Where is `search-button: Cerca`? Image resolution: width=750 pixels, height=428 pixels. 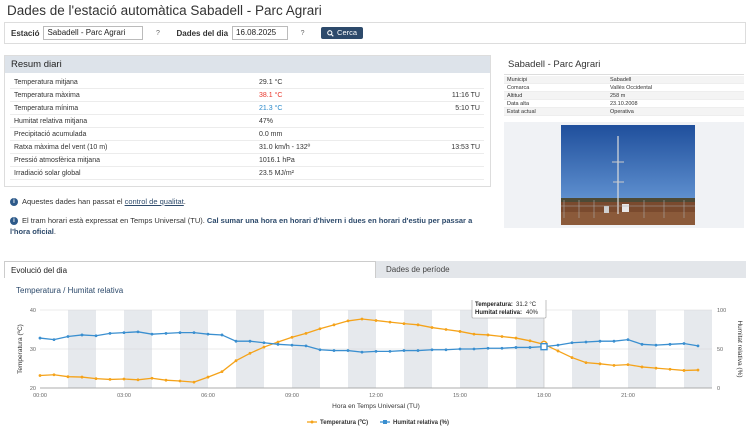
search-button: Cerca is located at coordinates (342, 33).